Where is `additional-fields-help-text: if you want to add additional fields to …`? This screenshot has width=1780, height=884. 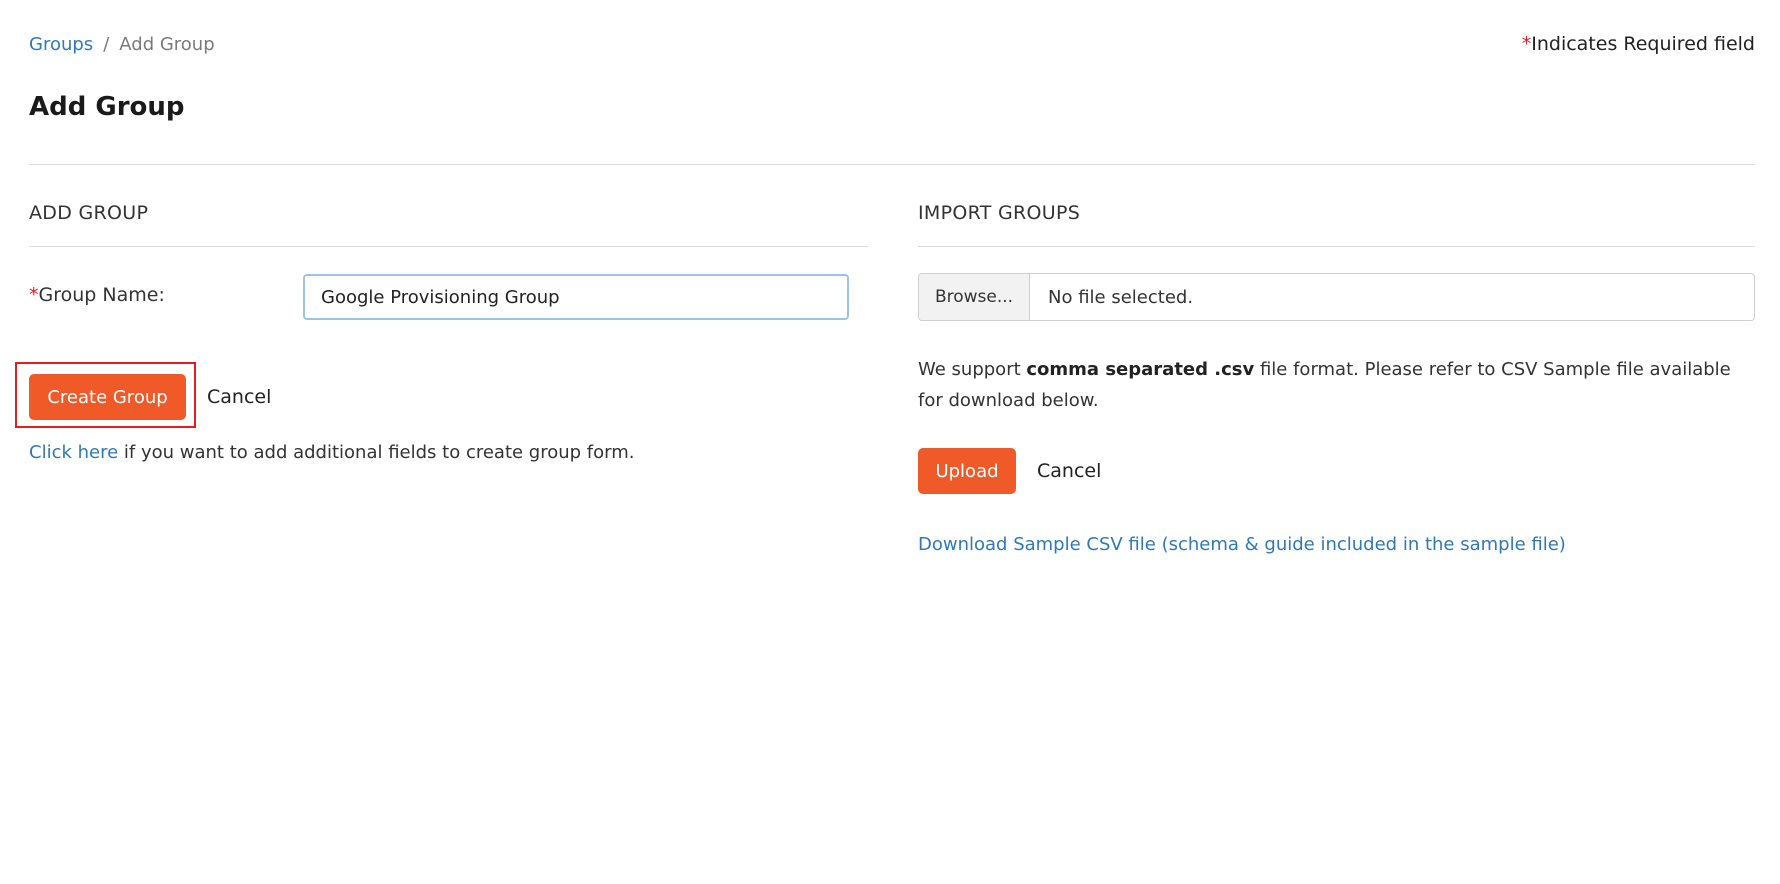
additional-fields-help-text: if you want to add additional fields to … is located at coordinates (376, 452).